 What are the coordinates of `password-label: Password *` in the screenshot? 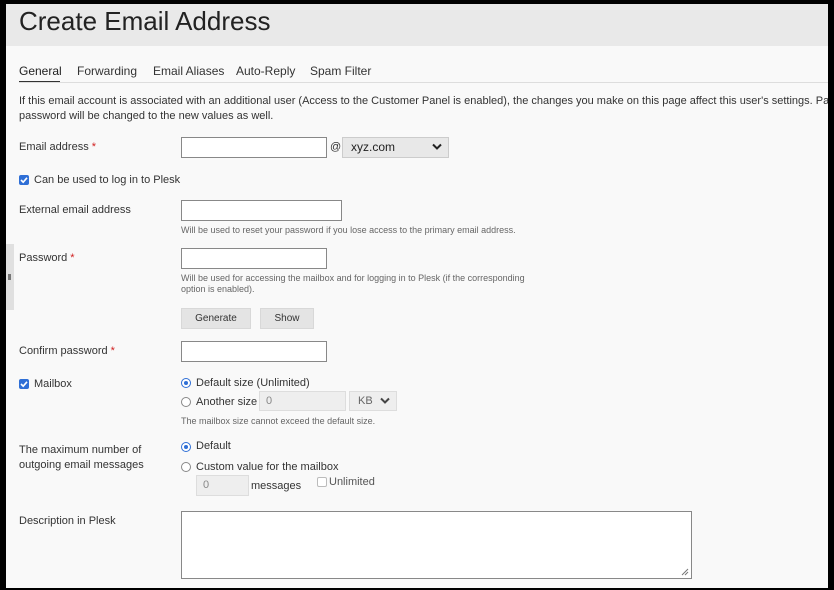 It's located at (47, 258).